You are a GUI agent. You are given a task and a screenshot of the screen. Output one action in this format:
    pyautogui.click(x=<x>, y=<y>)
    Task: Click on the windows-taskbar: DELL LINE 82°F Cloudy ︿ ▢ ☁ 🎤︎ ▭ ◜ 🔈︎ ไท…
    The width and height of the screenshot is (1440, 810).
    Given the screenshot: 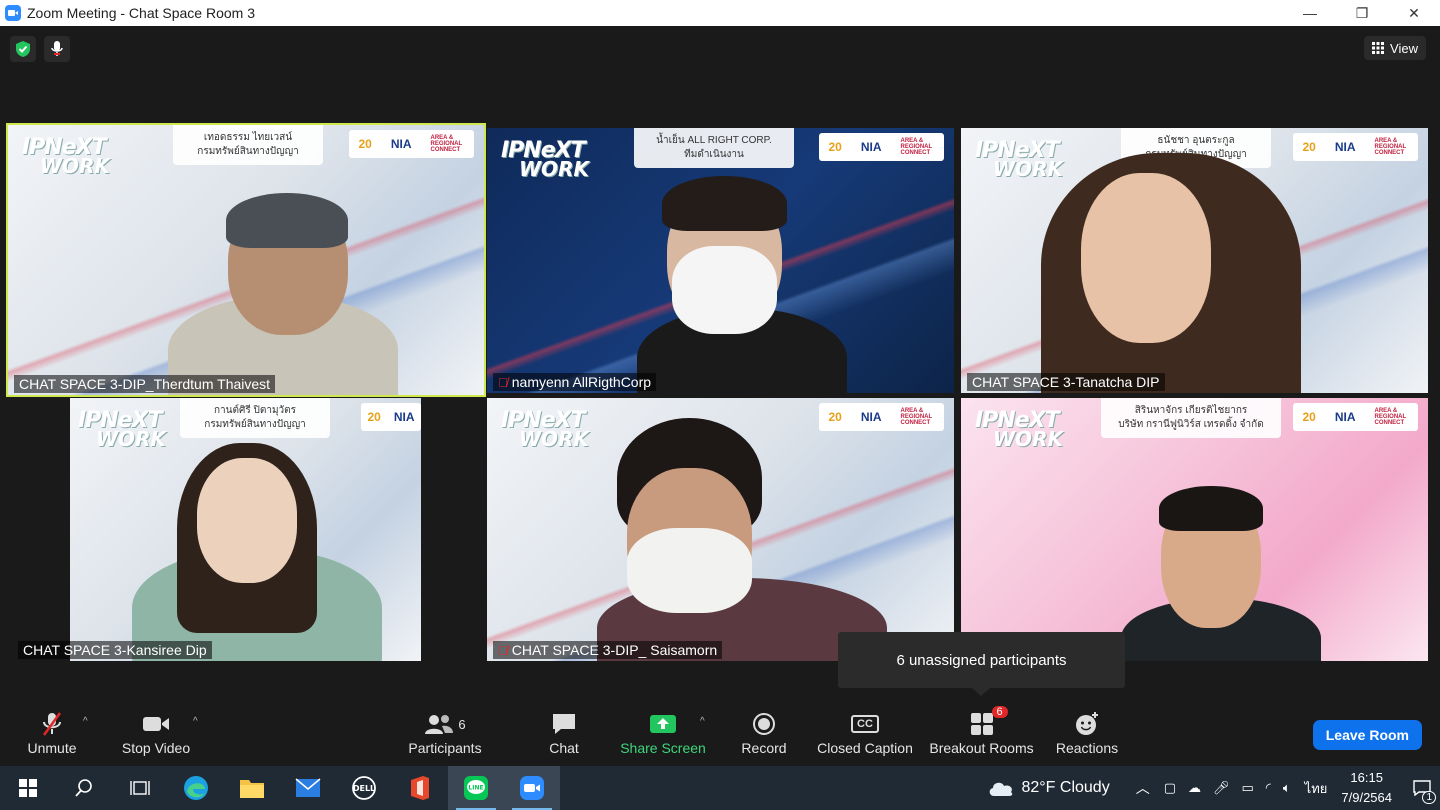 What is the action you would take?
    pyautogui.click(x=720, y=788)
    